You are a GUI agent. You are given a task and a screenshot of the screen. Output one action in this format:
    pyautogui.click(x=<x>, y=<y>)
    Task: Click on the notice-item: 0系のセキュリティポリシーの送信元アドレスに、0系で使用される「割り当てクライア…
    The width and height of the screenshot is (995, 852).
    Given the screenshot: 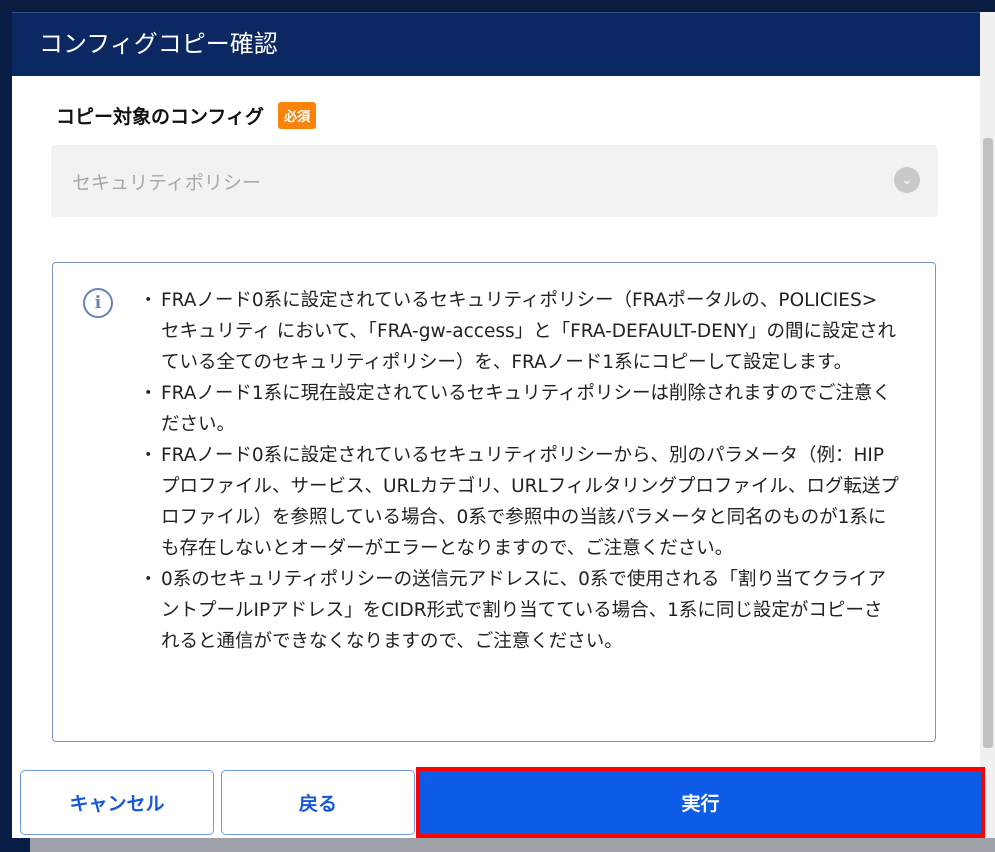 What is the action you would take?
    pyautogui.click(x=519, y=610)
    